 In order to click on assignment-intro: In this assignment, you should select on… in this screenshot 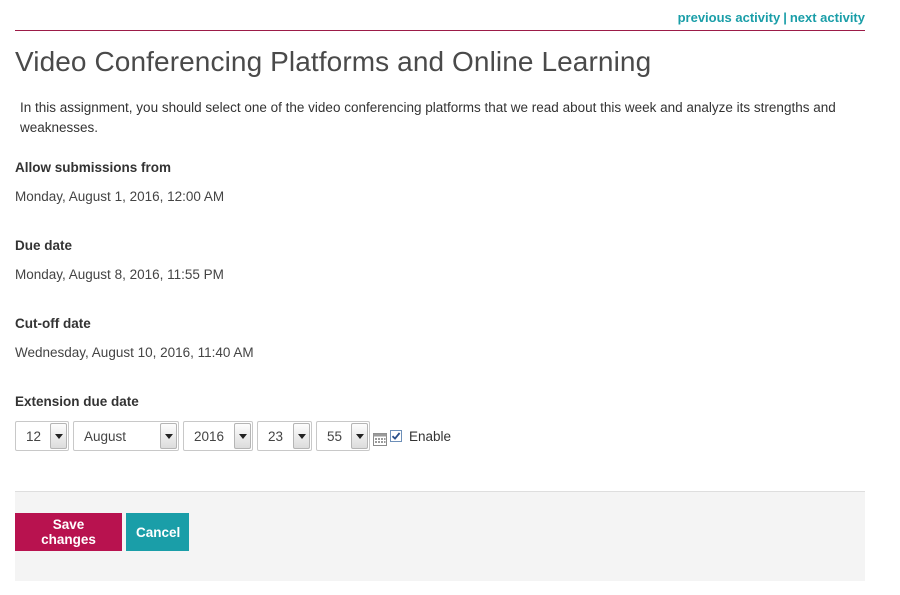, I will do `click(428, 117)`.